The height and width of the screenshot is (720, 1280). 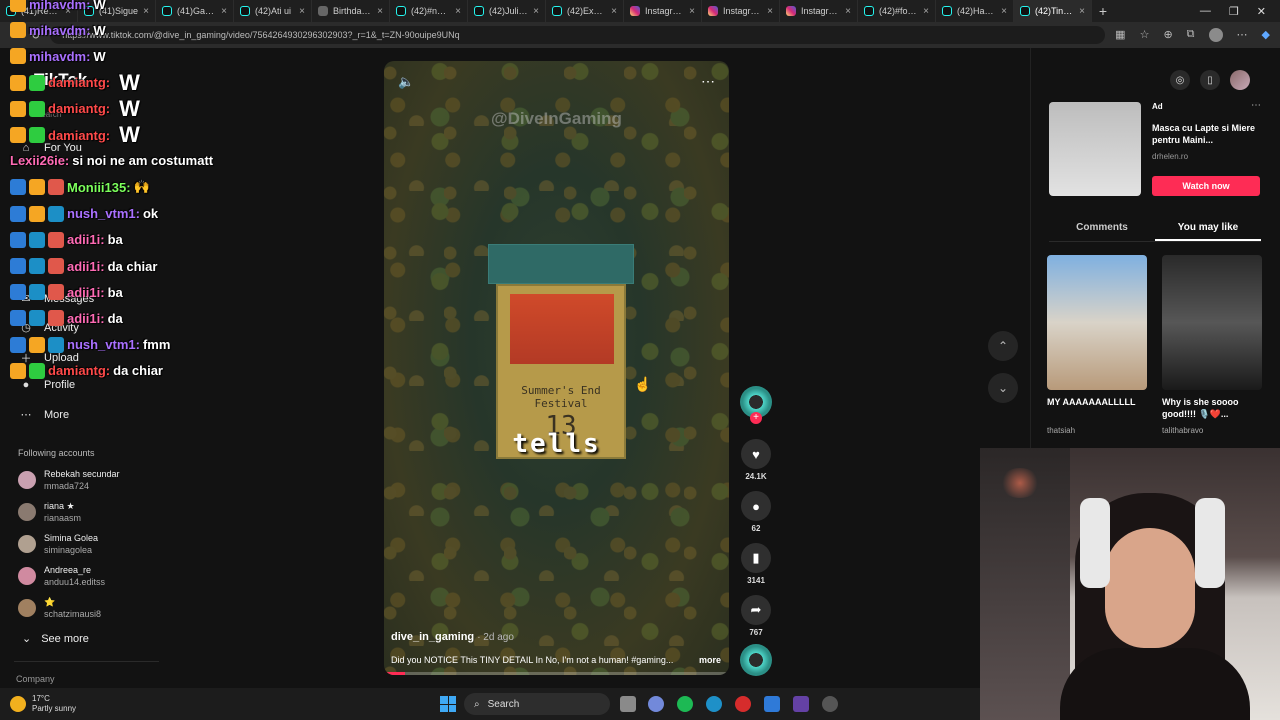 What do you see at coordinates (1212, 430) in the screenshot?
I see `recommended-user: talithabravo` at bounding box center [1212, 430].